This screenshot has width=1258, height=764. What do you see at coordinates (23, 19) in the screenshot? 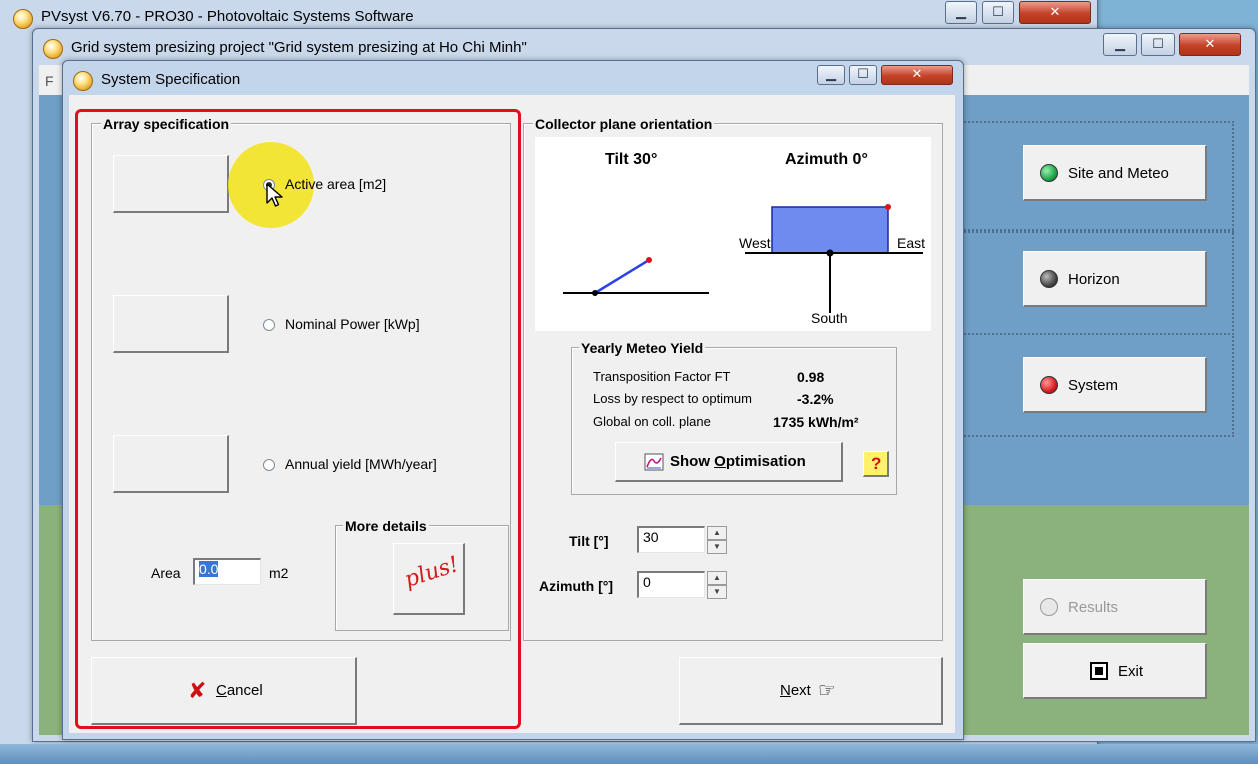
I see `pvsyst-app-icon` at bounding box center [23, 19].